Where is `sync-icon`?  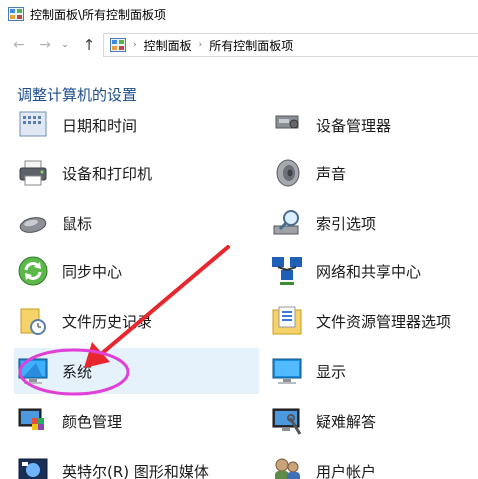
sync-icon is located at coordinates (33, 271).